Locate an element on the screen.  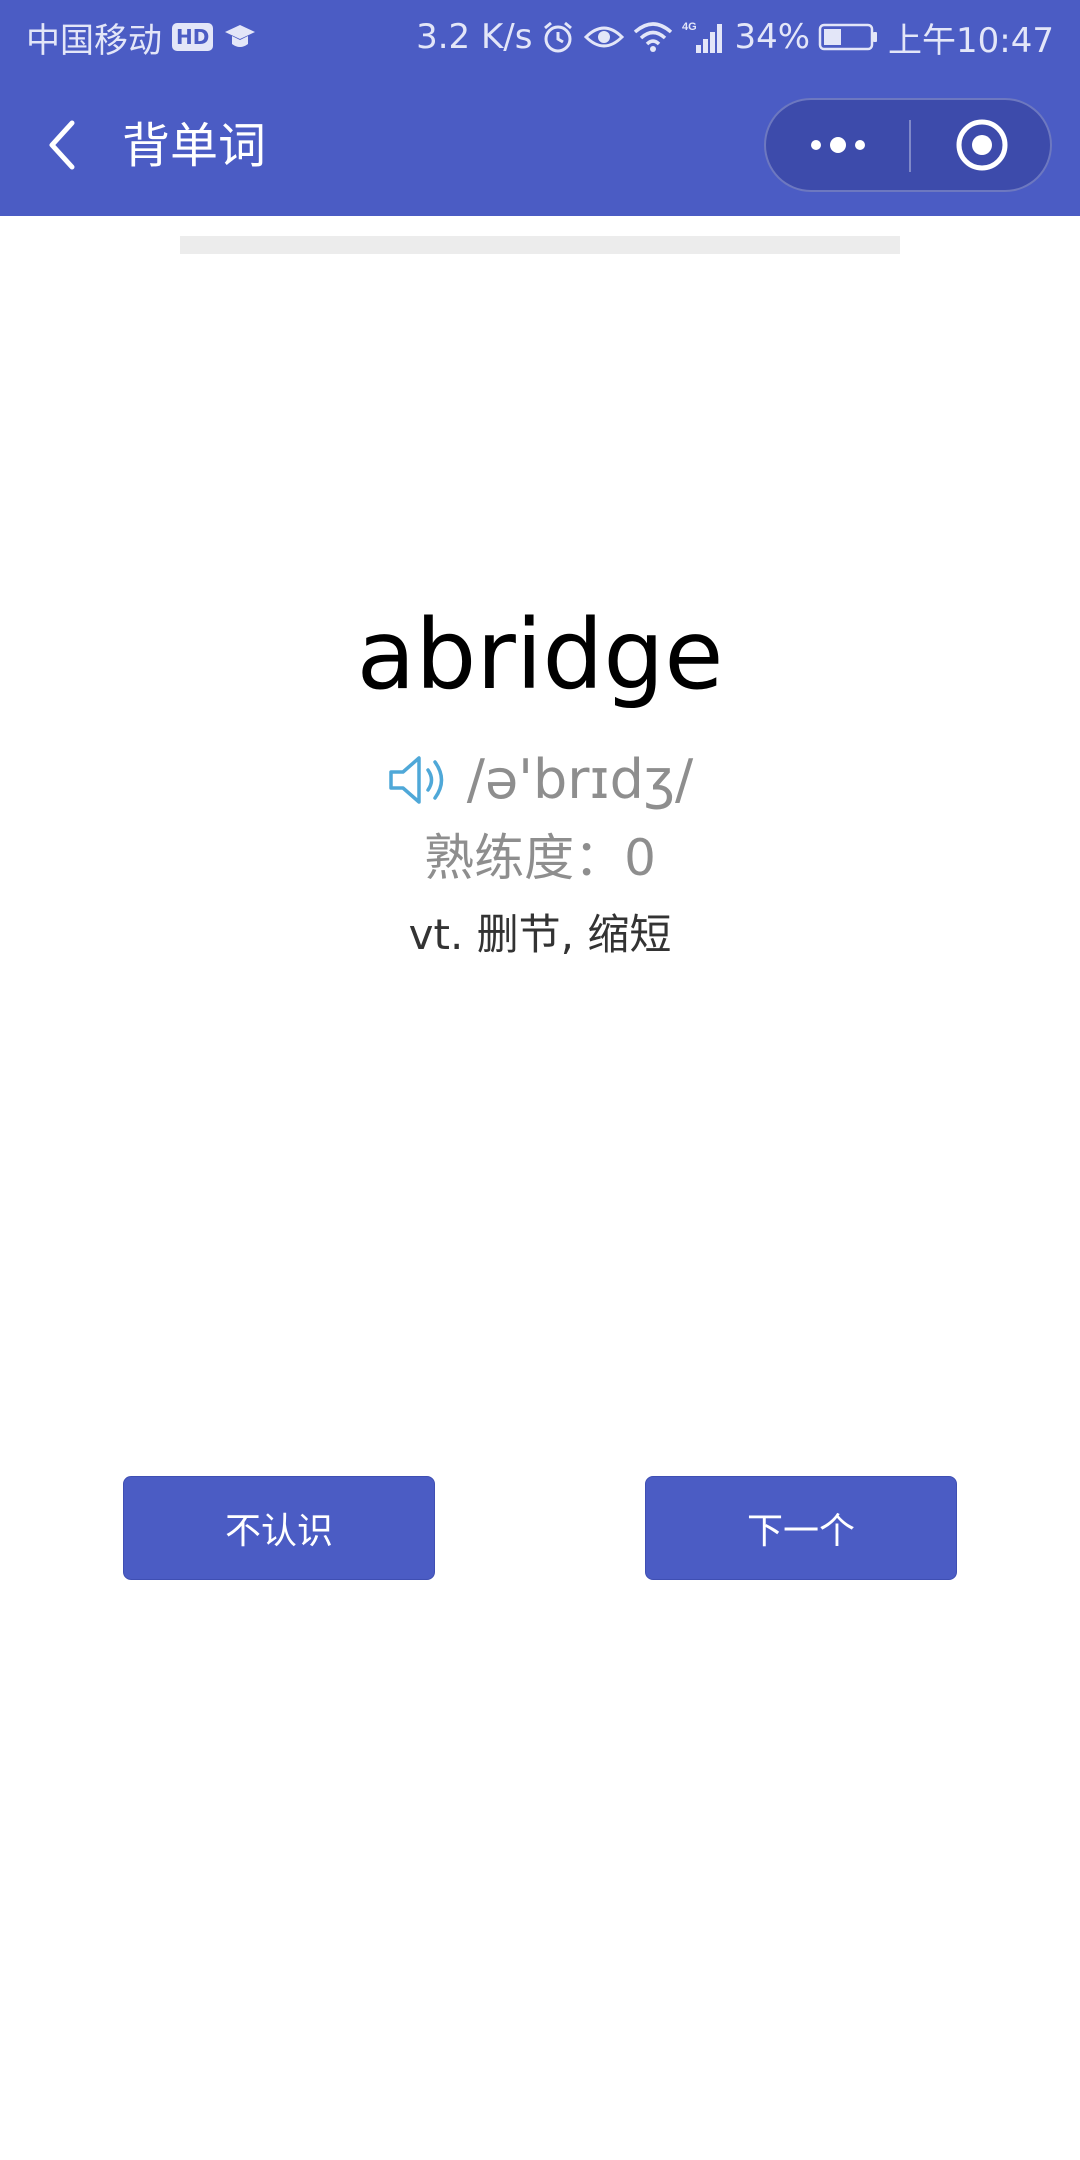
status-bar: 中国移动 HD 3.2 K/s 4G 34% 上午10:47 is located at coordinates (540, 37).